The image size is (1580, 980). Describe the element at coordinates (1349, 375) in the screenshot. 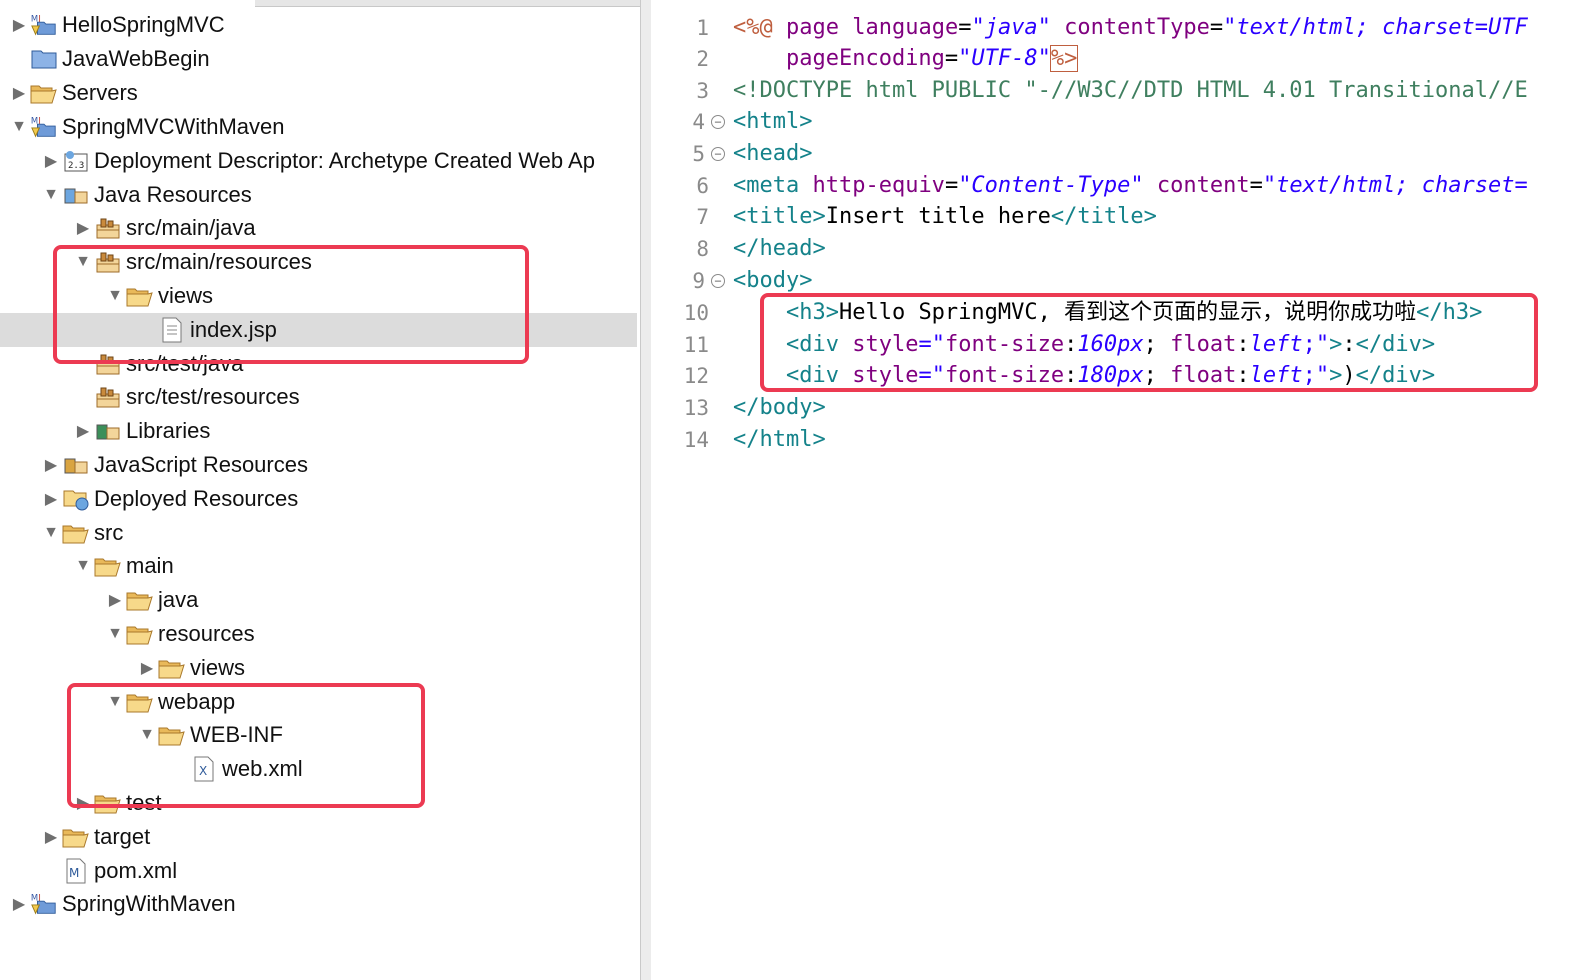

I see `code-token: )` at that location.